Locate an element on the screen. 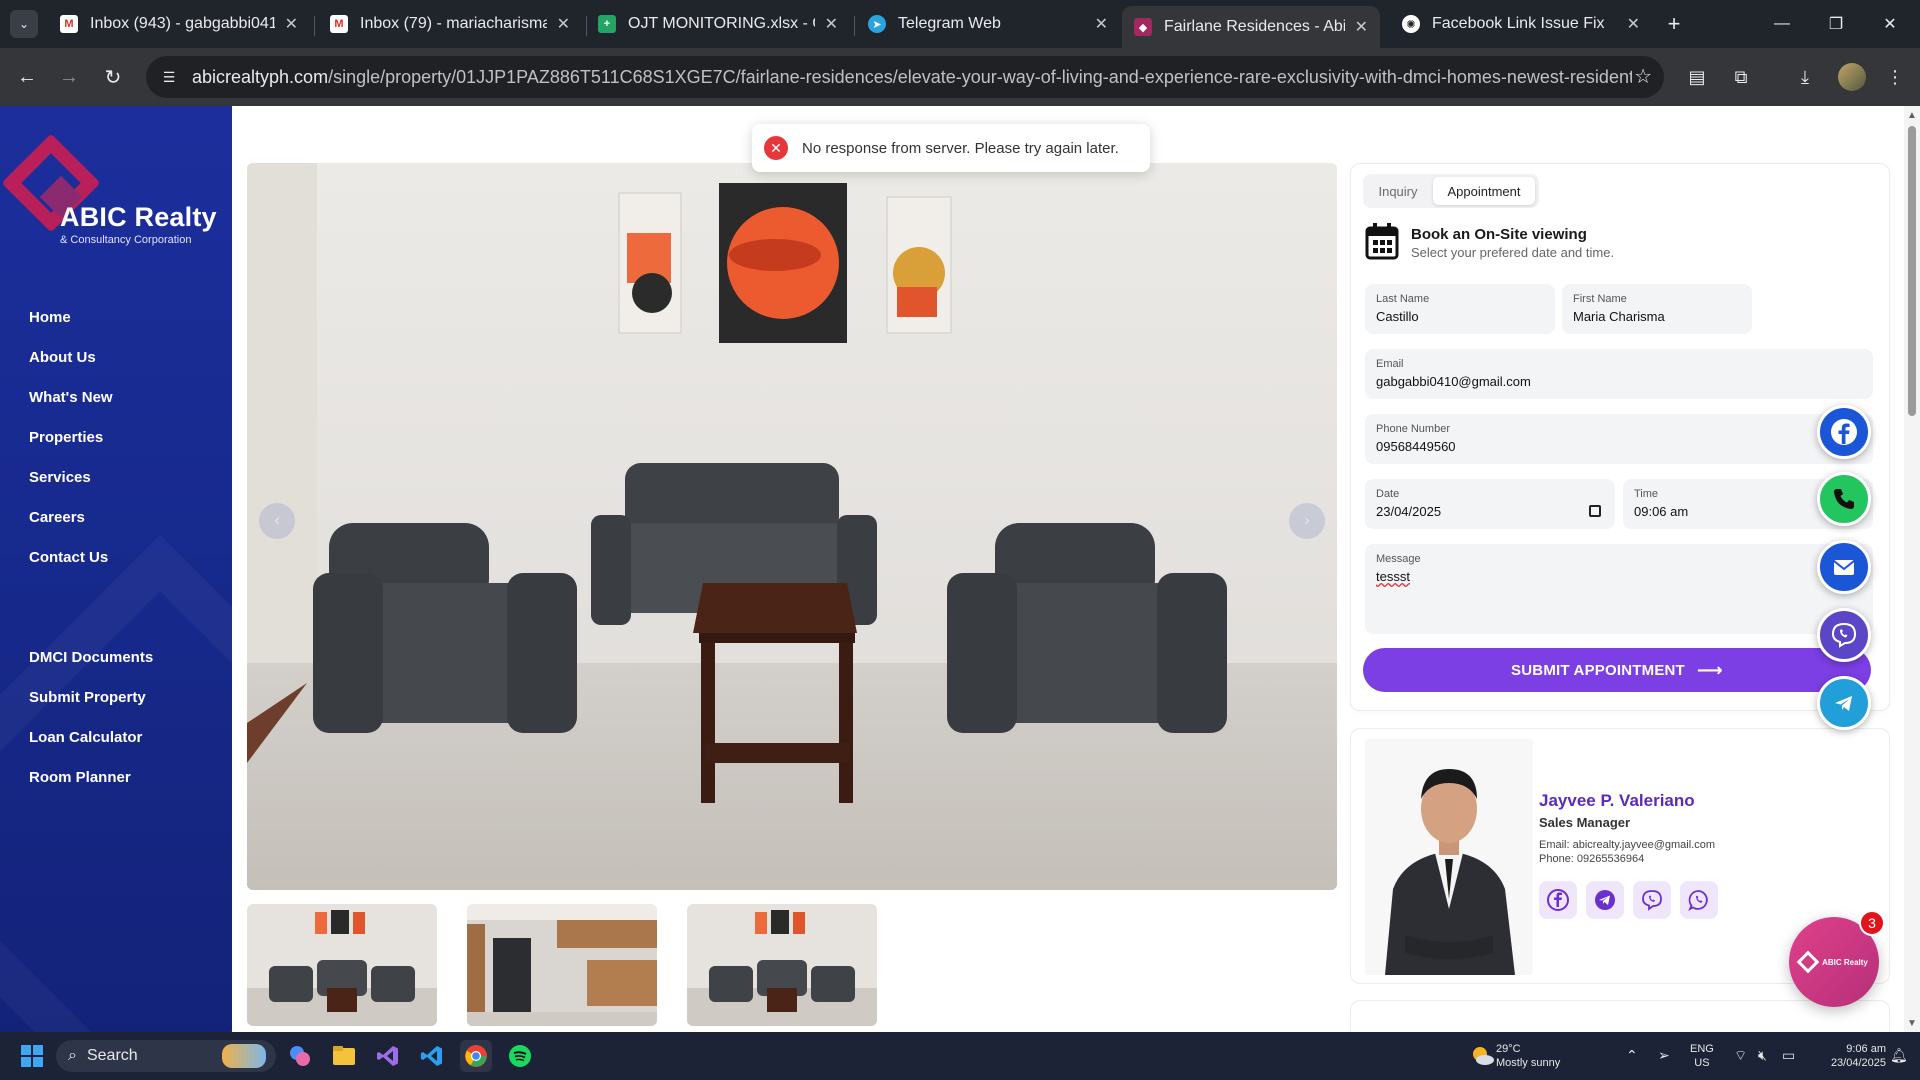  time-label: Time is located at coordinates (1646, 494).